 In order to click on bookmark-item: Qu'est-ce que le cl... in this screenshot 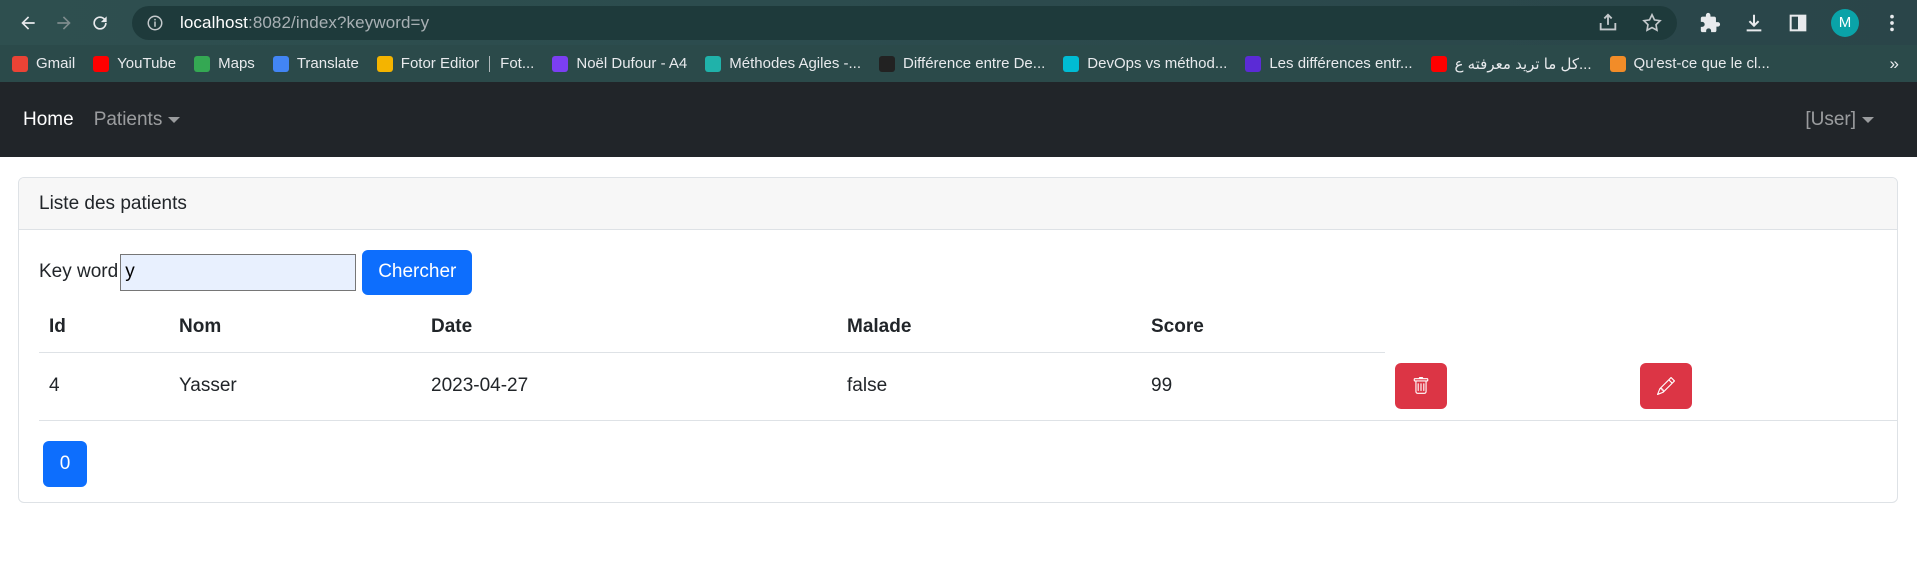, I will do `click(1689, 63)`.